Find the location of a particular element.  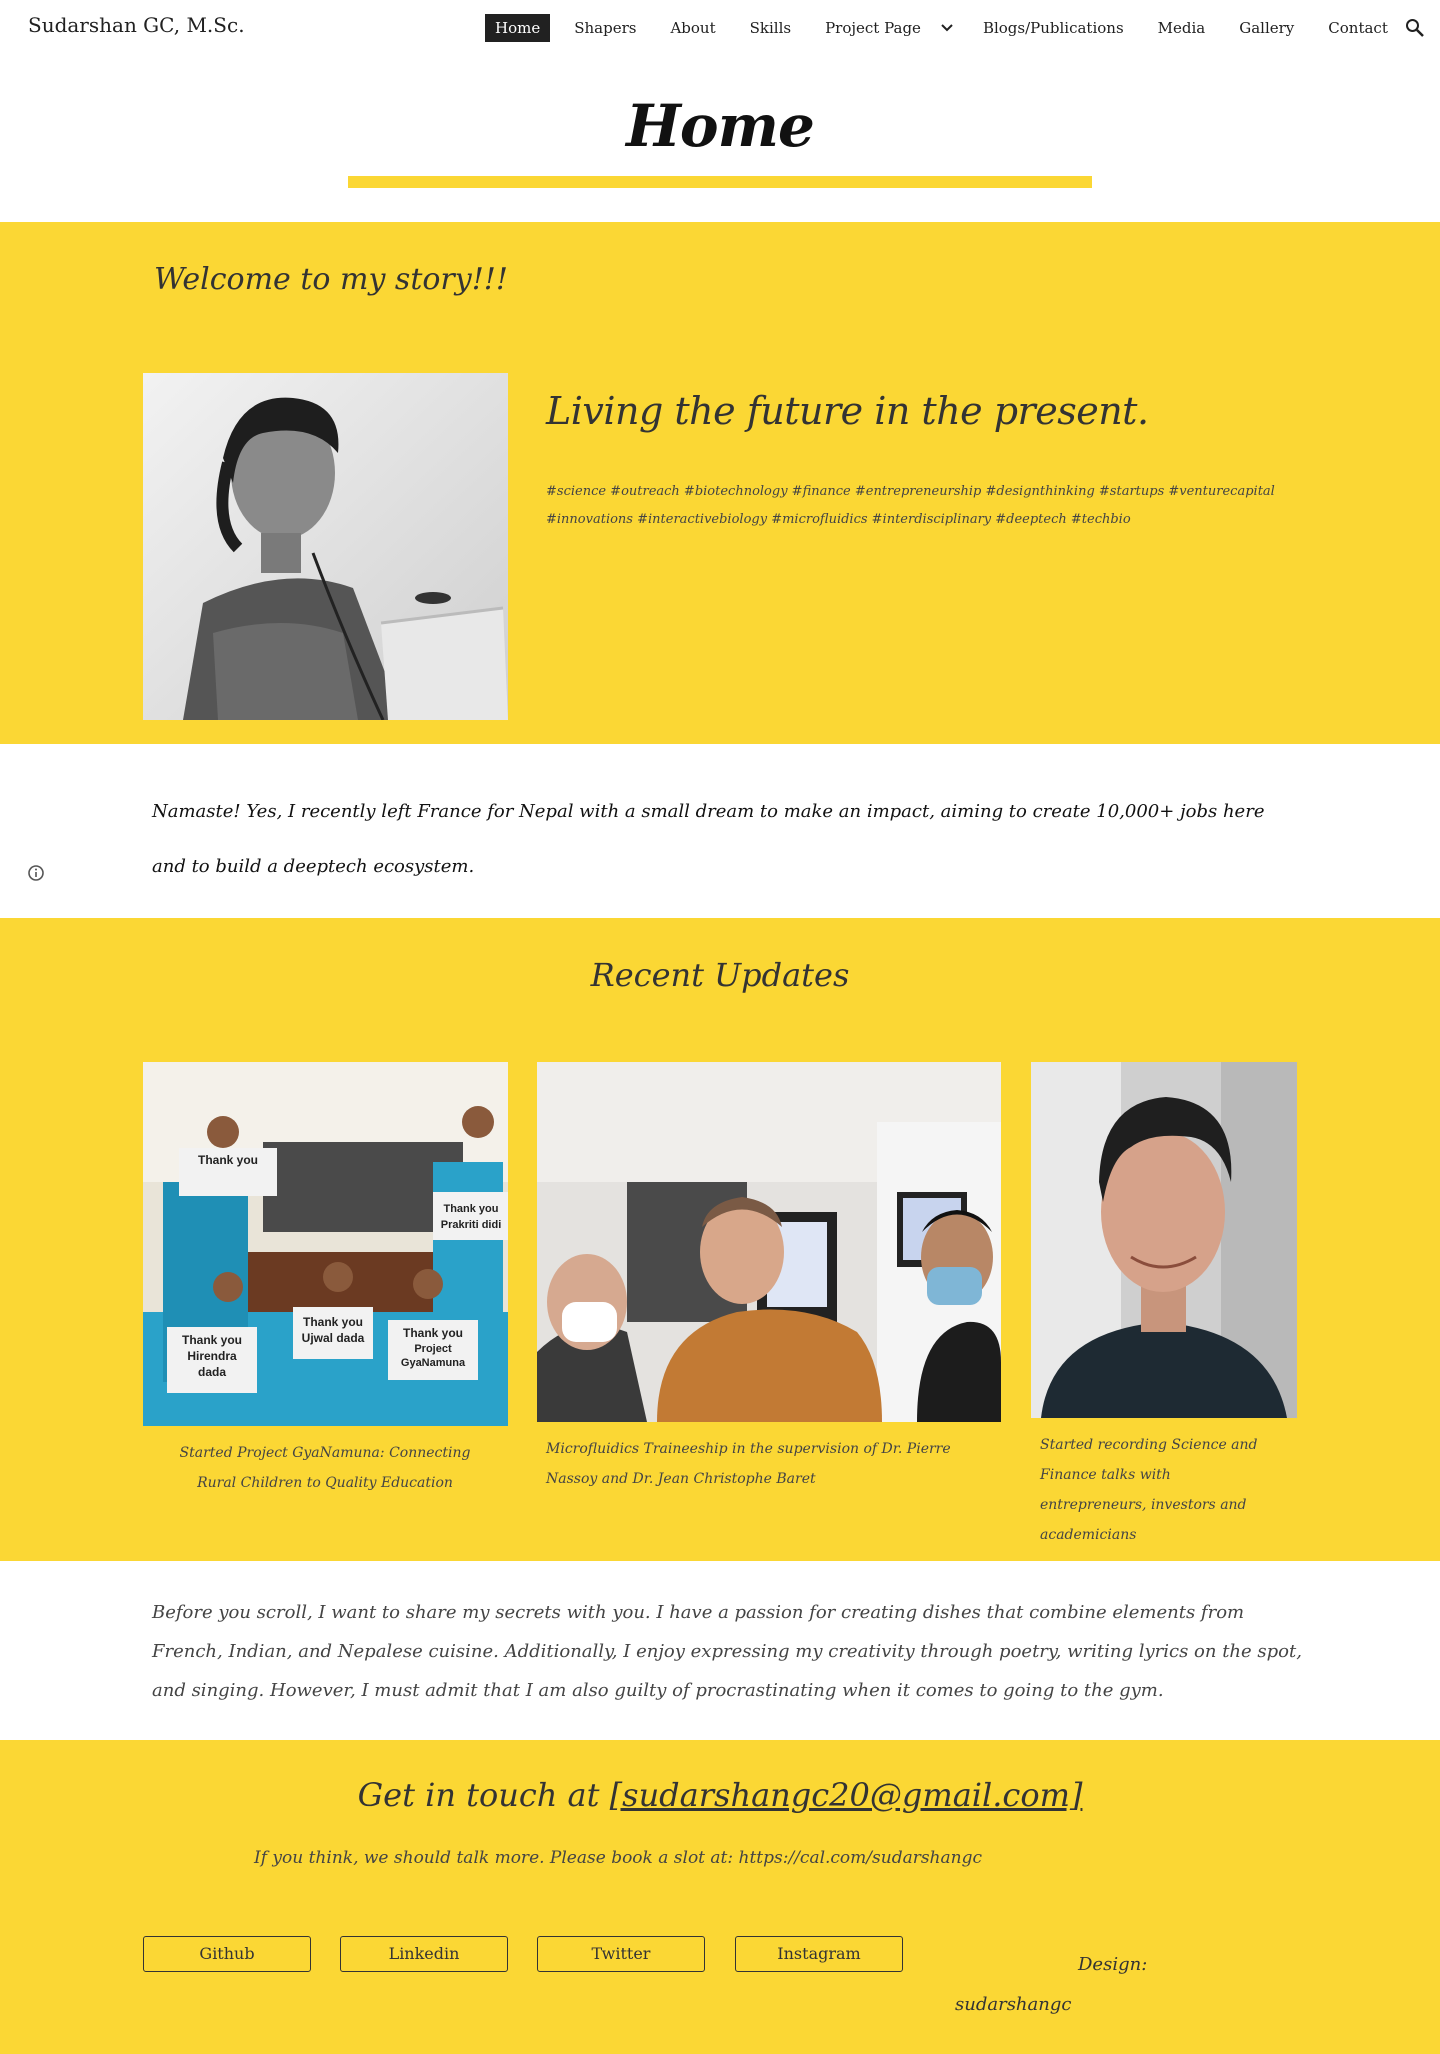

nav-item-home: Home is located at coordinates (518, 28).